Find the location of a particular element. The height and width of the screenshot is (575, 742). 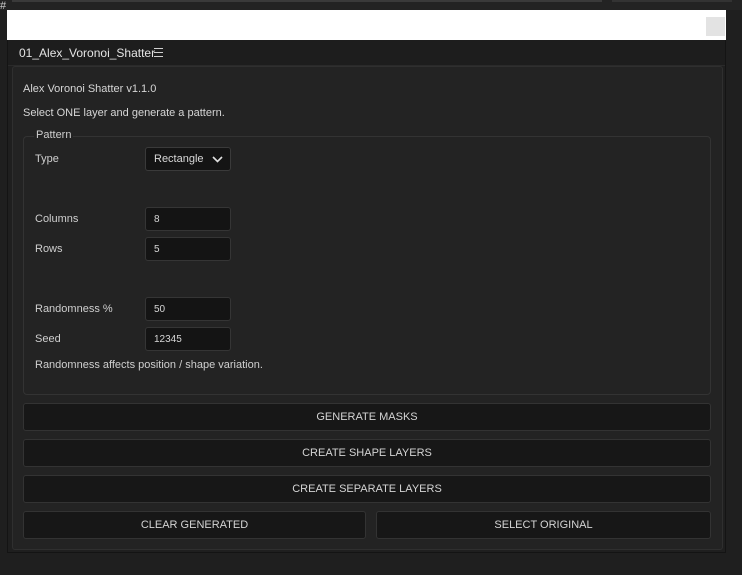

generate-masks-button: GENERATE MASKS is located at coordinates (367, 417).